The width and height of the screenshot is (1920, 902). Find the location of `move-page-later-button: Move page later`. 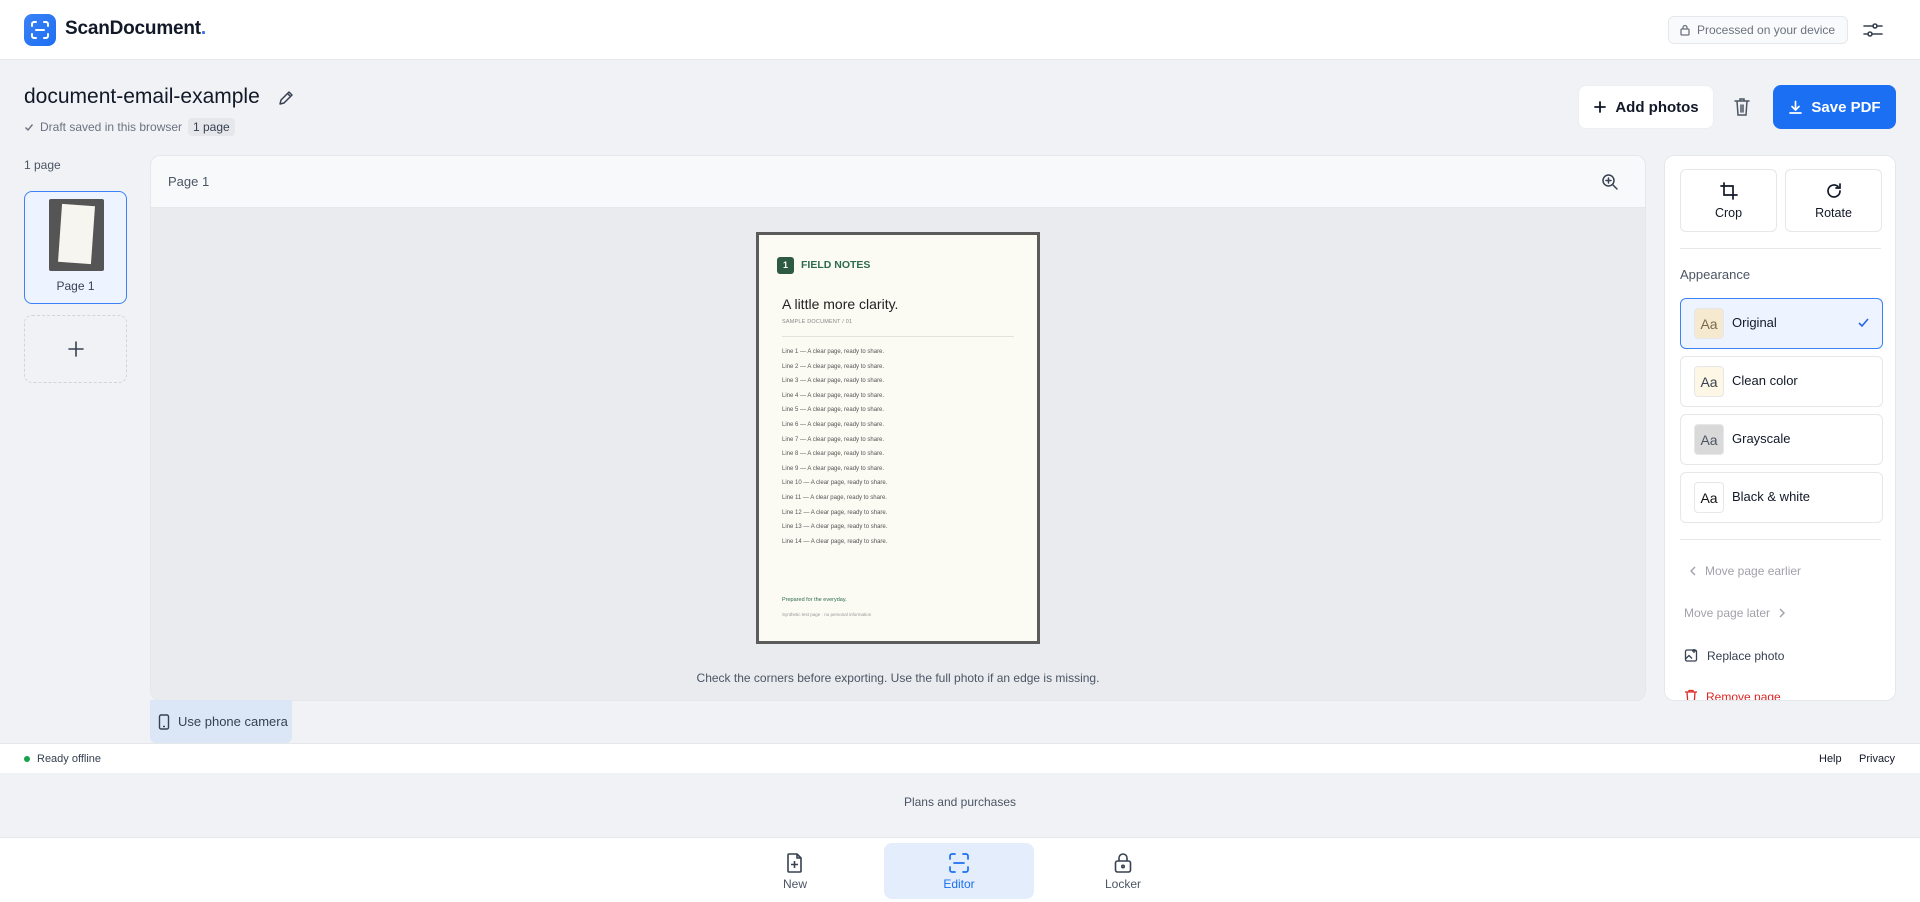

move-page-later-button: Move page later is located at coordinates (1735, 613).